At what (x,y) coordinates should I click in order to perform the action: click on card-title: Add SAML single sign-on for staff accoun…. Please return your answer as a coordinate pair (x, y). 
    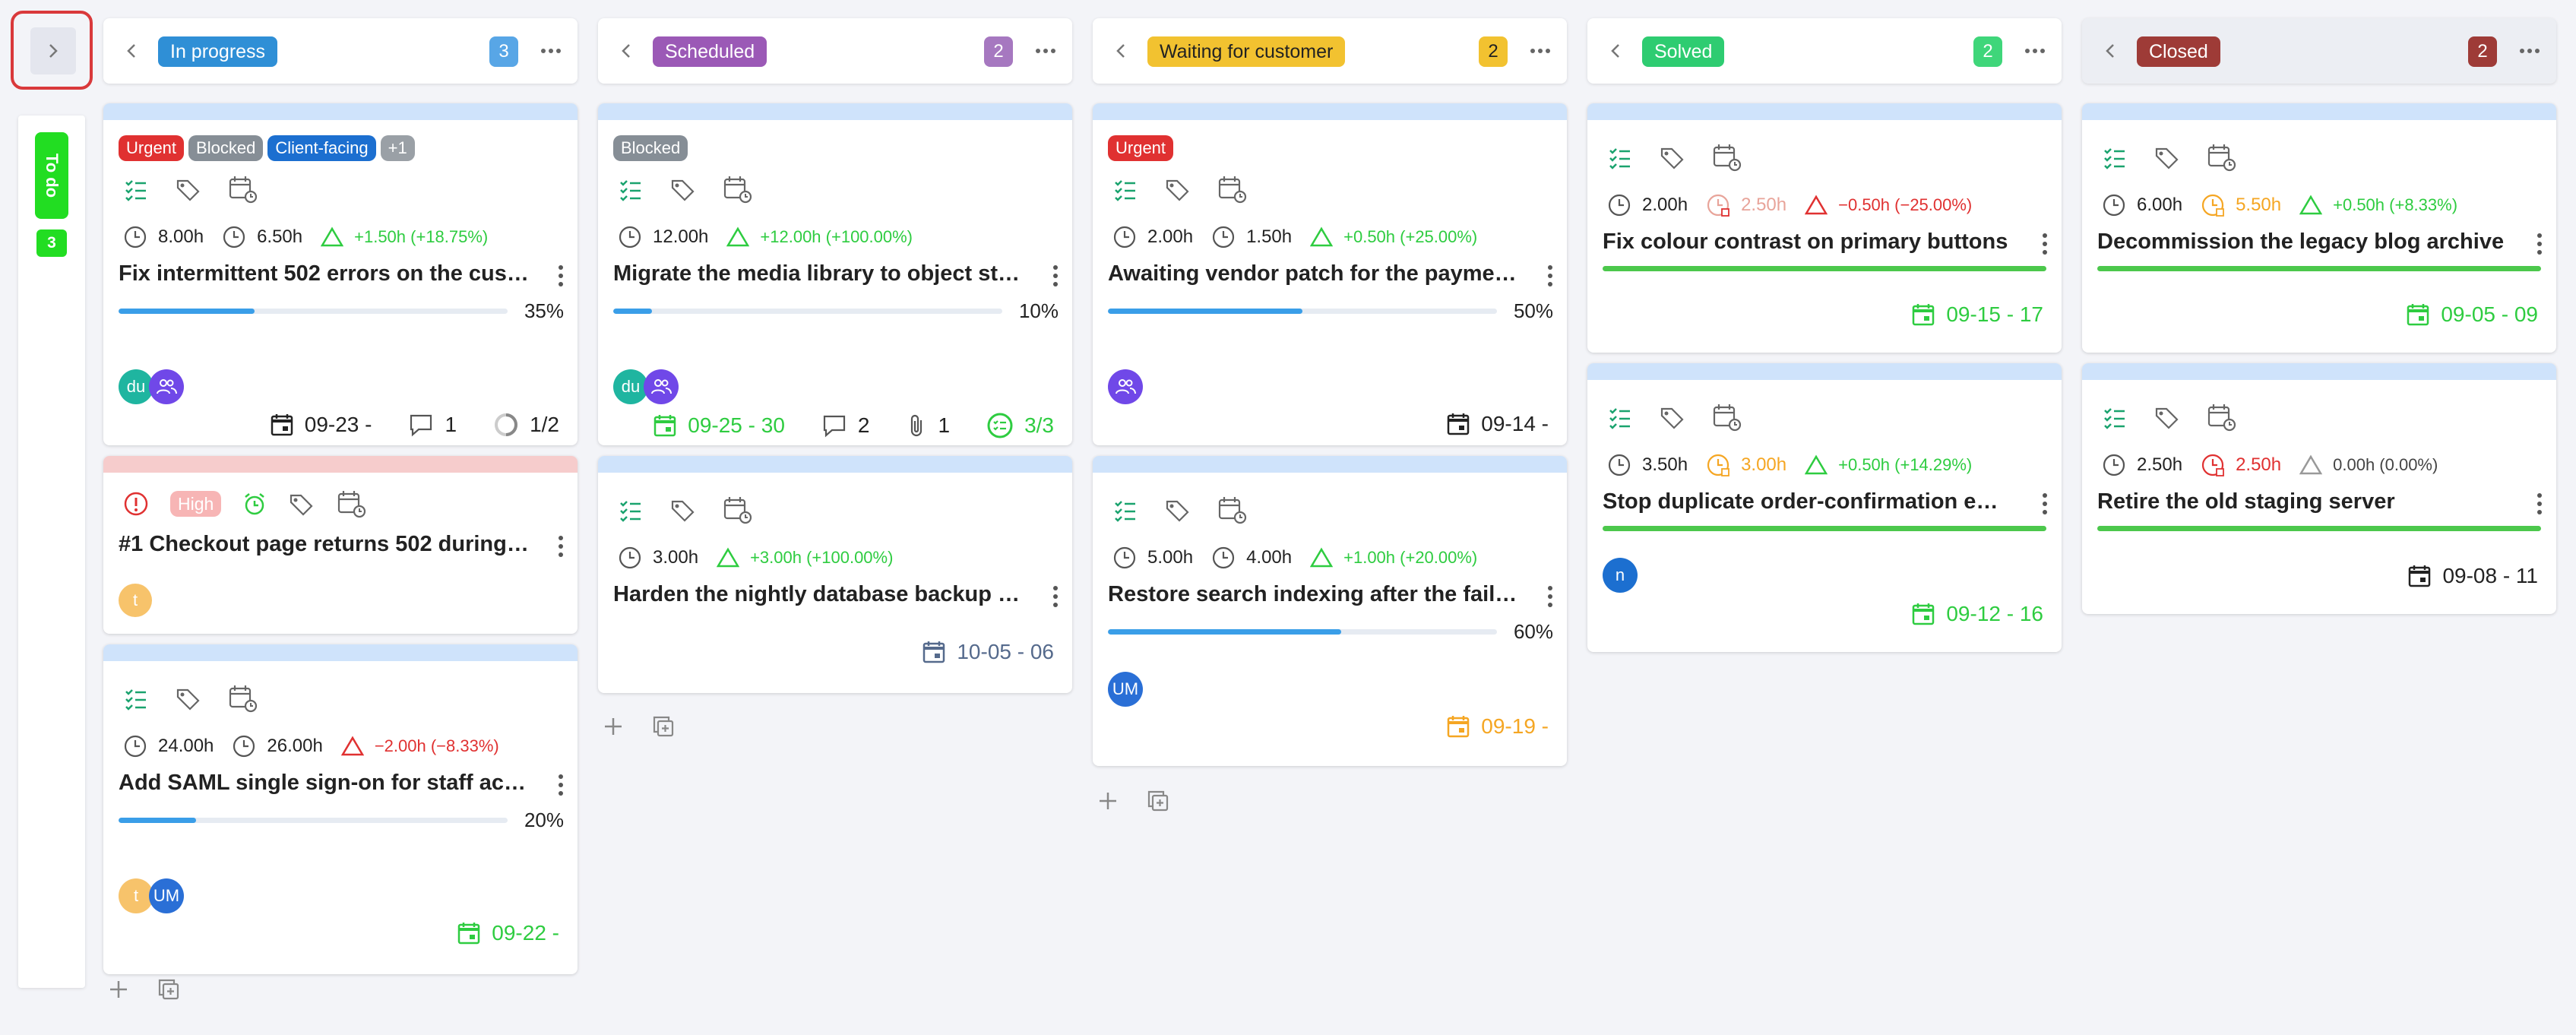
    Looking at the image, I should click on (324, 784).